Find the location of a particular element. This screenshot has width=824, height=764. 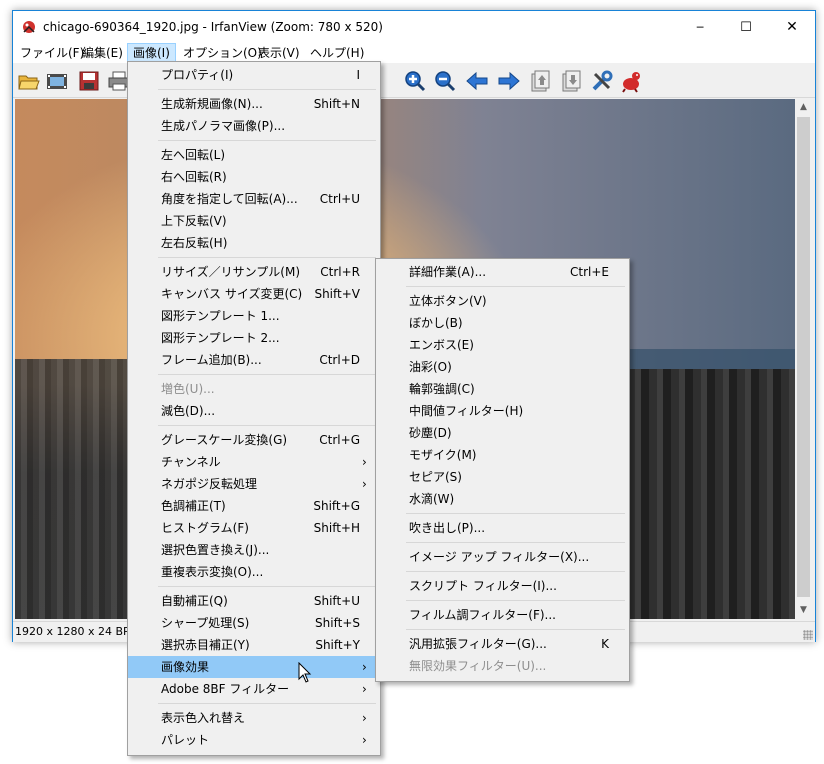

effects-menu-menu-item-9-m: モザイク(M) is located at coordinates (502, 455).